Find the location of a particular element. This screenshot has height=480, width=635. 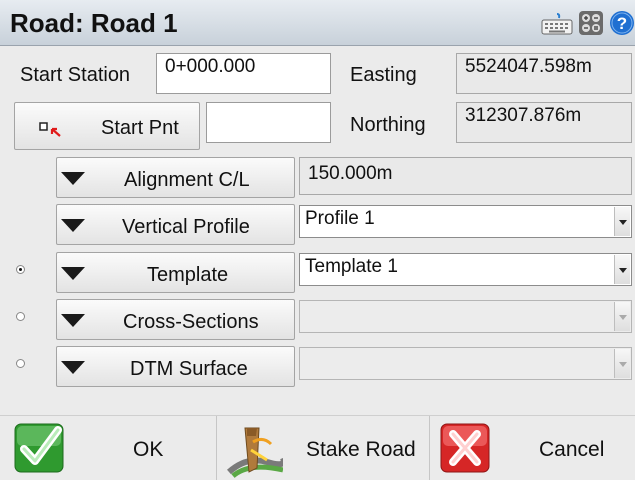

vertical-profile-select: Profile 1 is located at coordinates (465, 221).